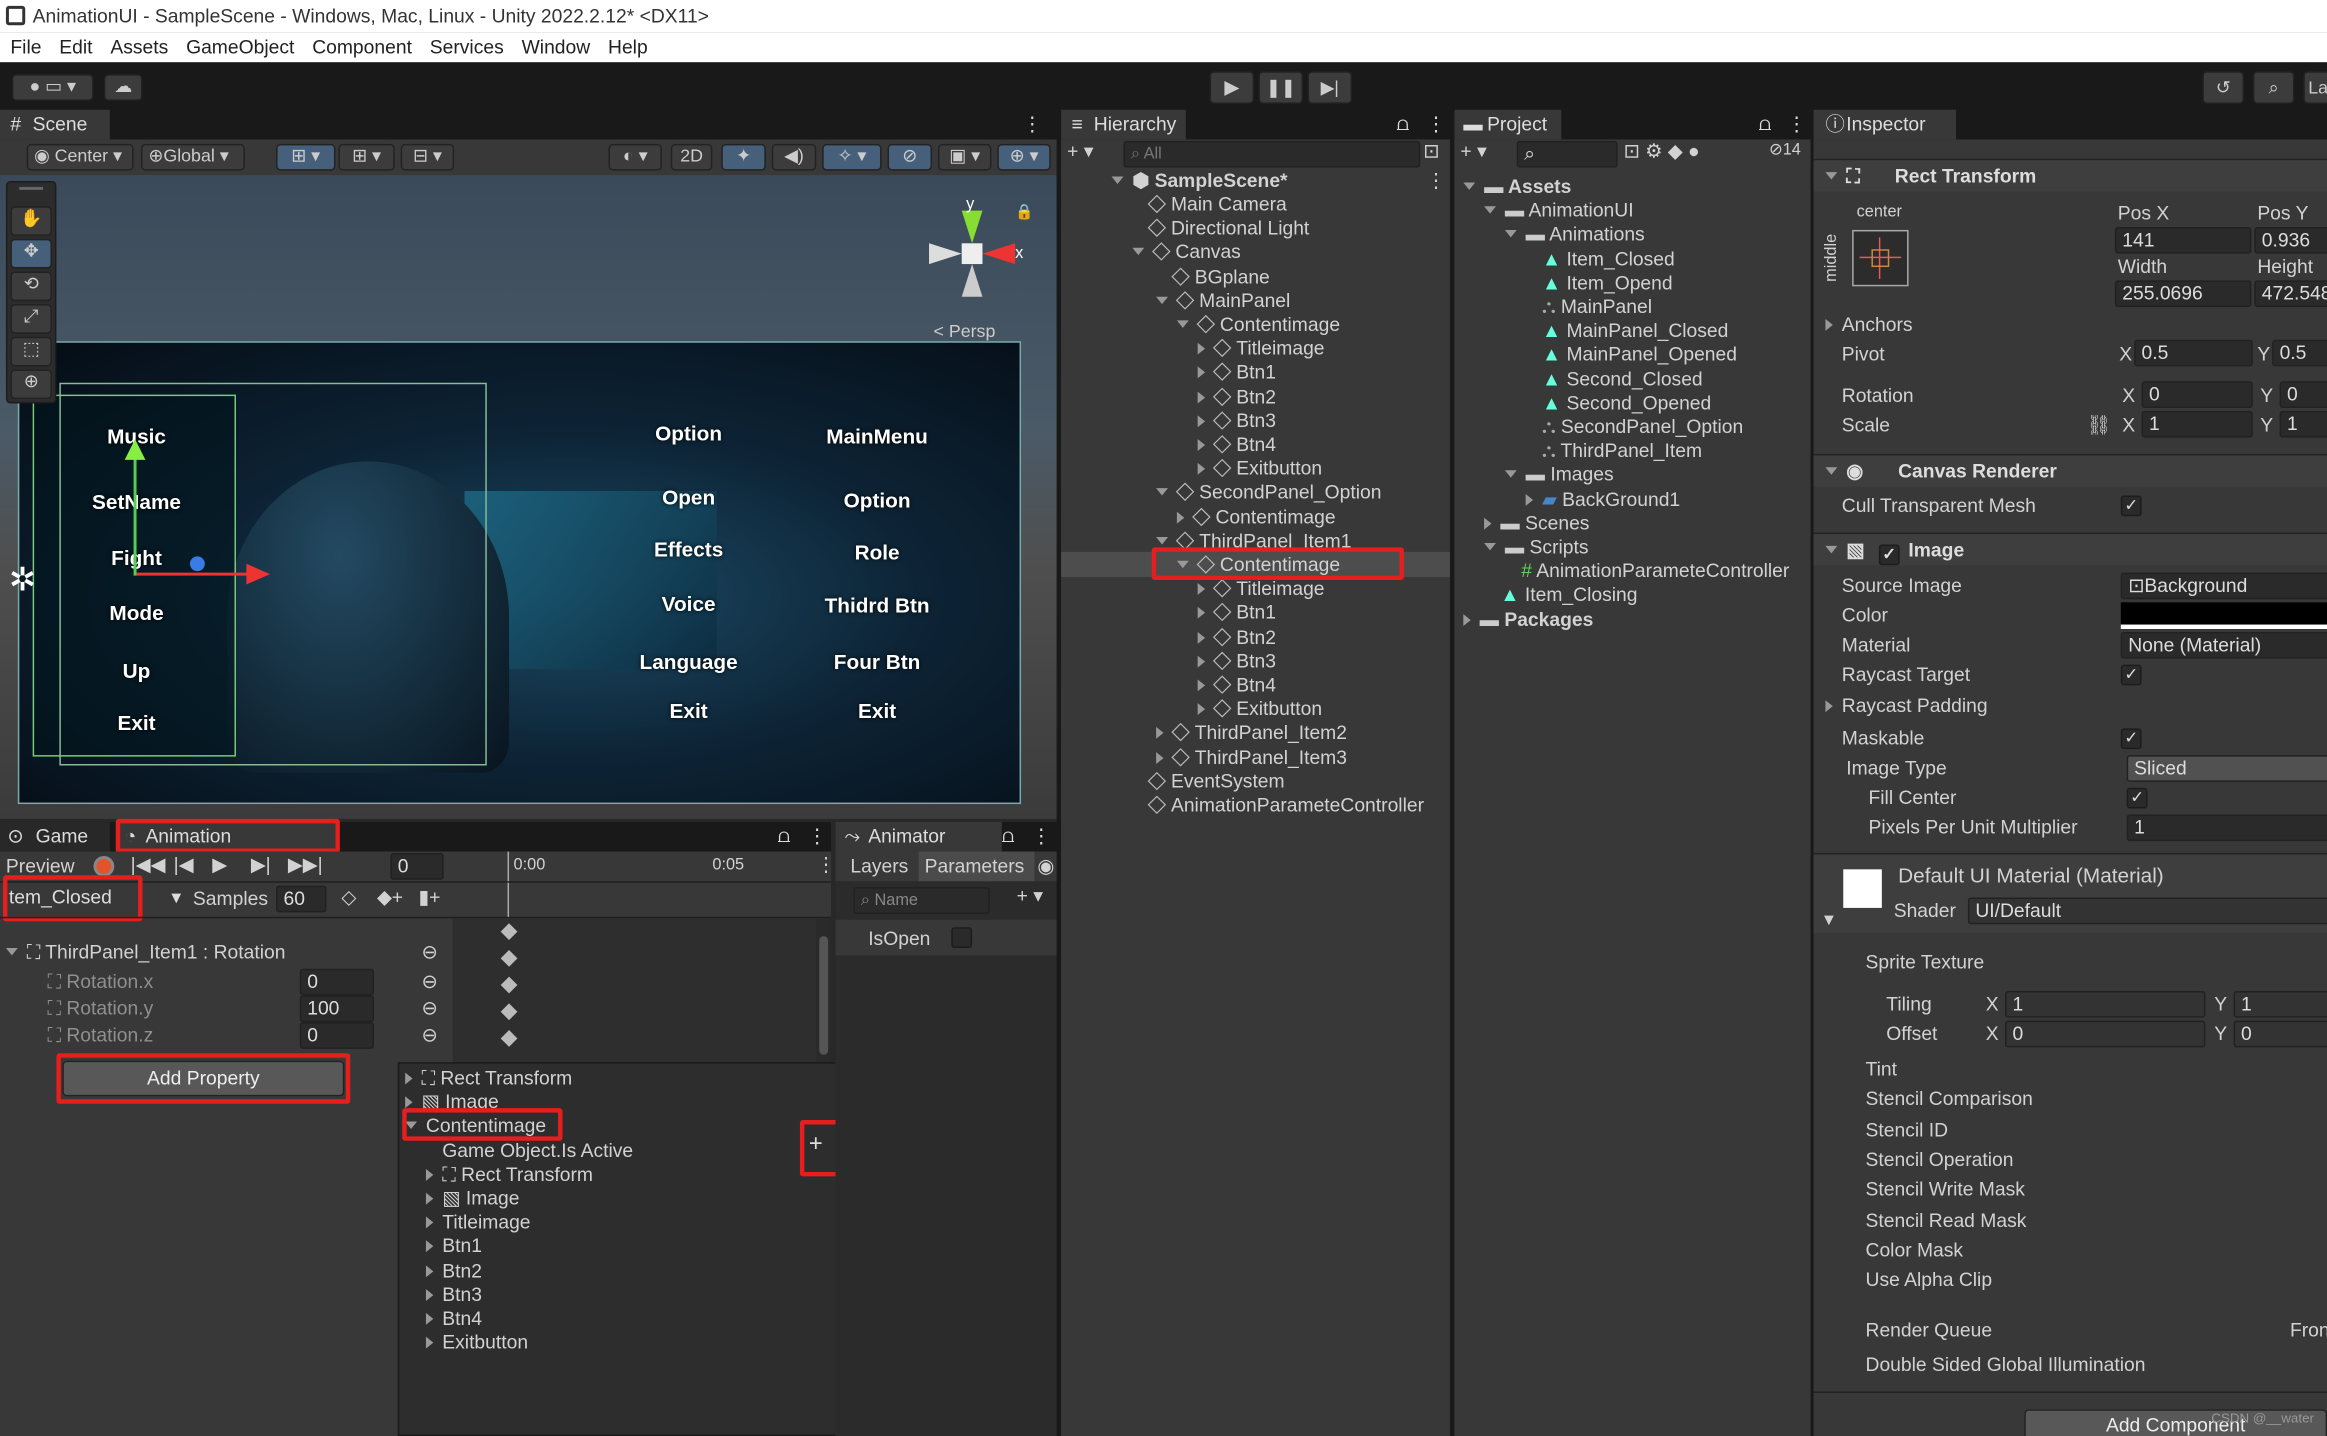 The image size is (2327, 1436). Describe the element at coordinates (1008, 837) in the screenshot. I see `lock-icon: ⩍` at that location.